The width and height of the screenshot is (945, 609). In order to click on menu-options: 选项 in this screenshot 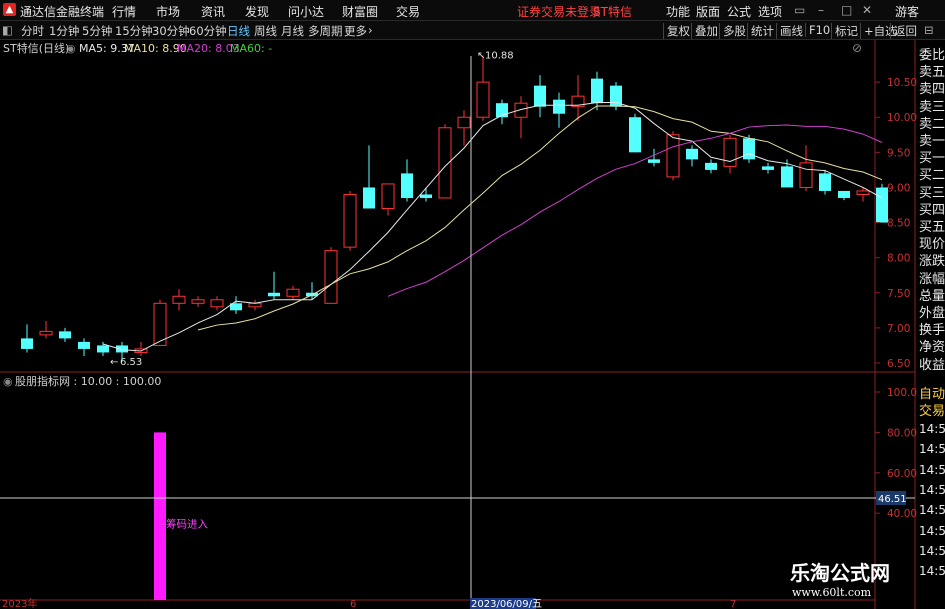, I will do `click(770, 11)`.